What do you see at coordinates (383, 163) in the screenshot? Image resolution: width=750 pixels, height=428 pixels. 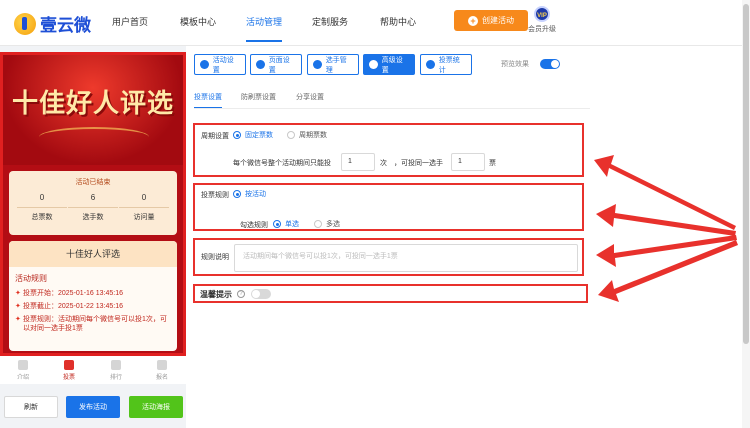 I see `vote-limit-unit: 次` at bounding box center [383, 163].